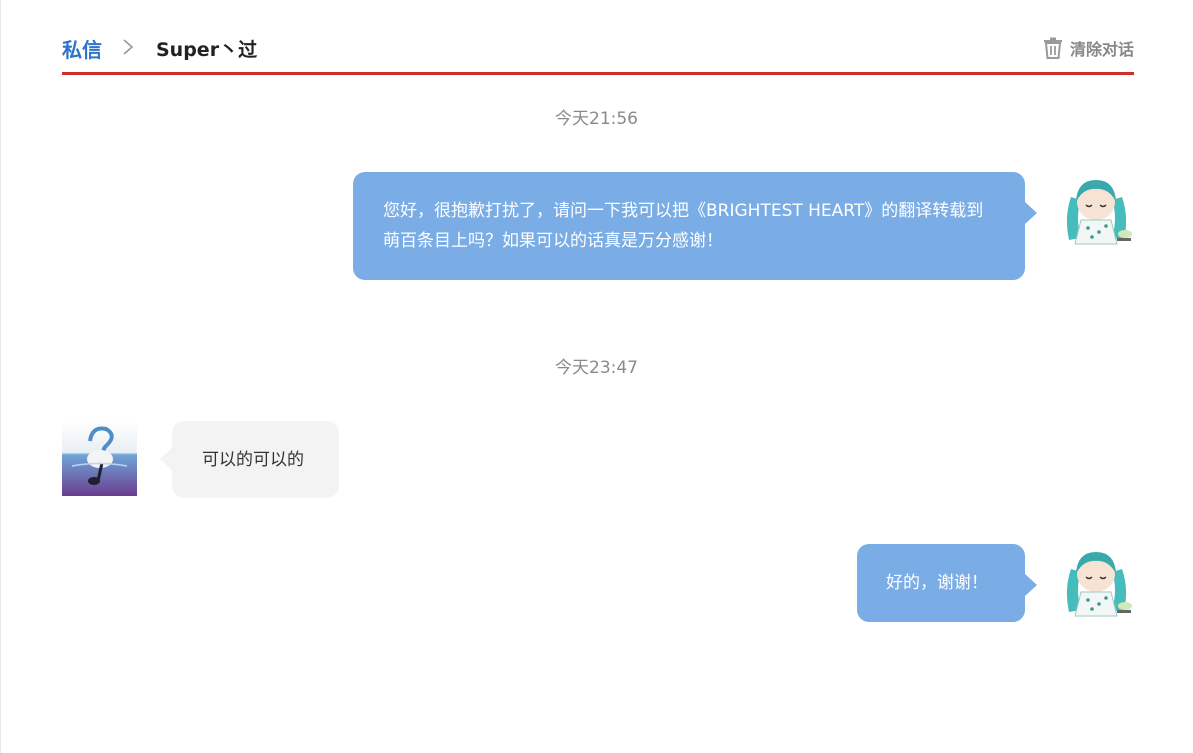 Image resolution: width=1193 pixels, height=753 pixels. I want to click on chevron-right-icon, so click(128, 49).